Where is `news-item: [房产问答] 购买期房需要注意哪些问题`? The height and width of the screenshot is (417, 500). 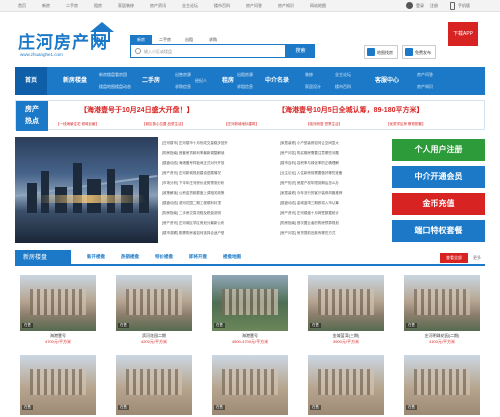
news-item: [房产问答] 购买期房需要注意哪些问题 is located at coordinates (334, 153).